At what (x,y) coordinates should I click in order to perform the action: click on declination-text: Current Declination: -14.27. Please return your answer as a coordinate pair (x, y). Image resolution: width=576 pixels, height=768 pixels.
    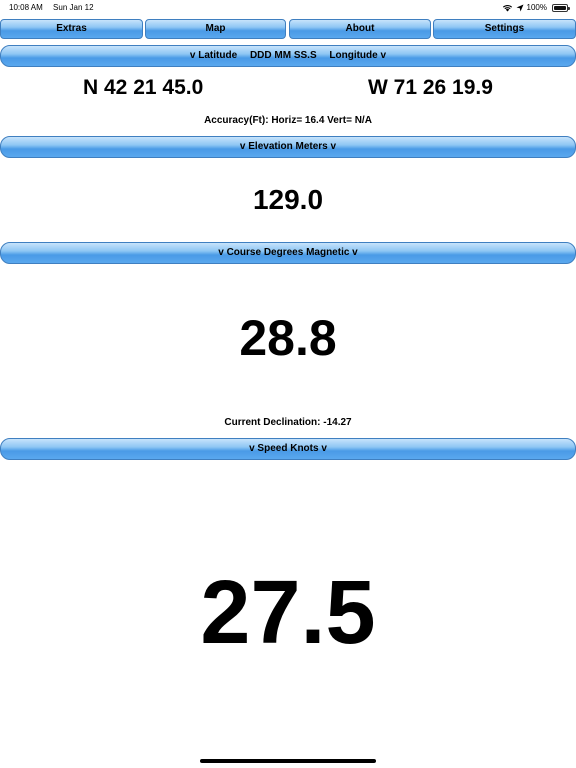
    Looking at the image, I should click on (288, 422).